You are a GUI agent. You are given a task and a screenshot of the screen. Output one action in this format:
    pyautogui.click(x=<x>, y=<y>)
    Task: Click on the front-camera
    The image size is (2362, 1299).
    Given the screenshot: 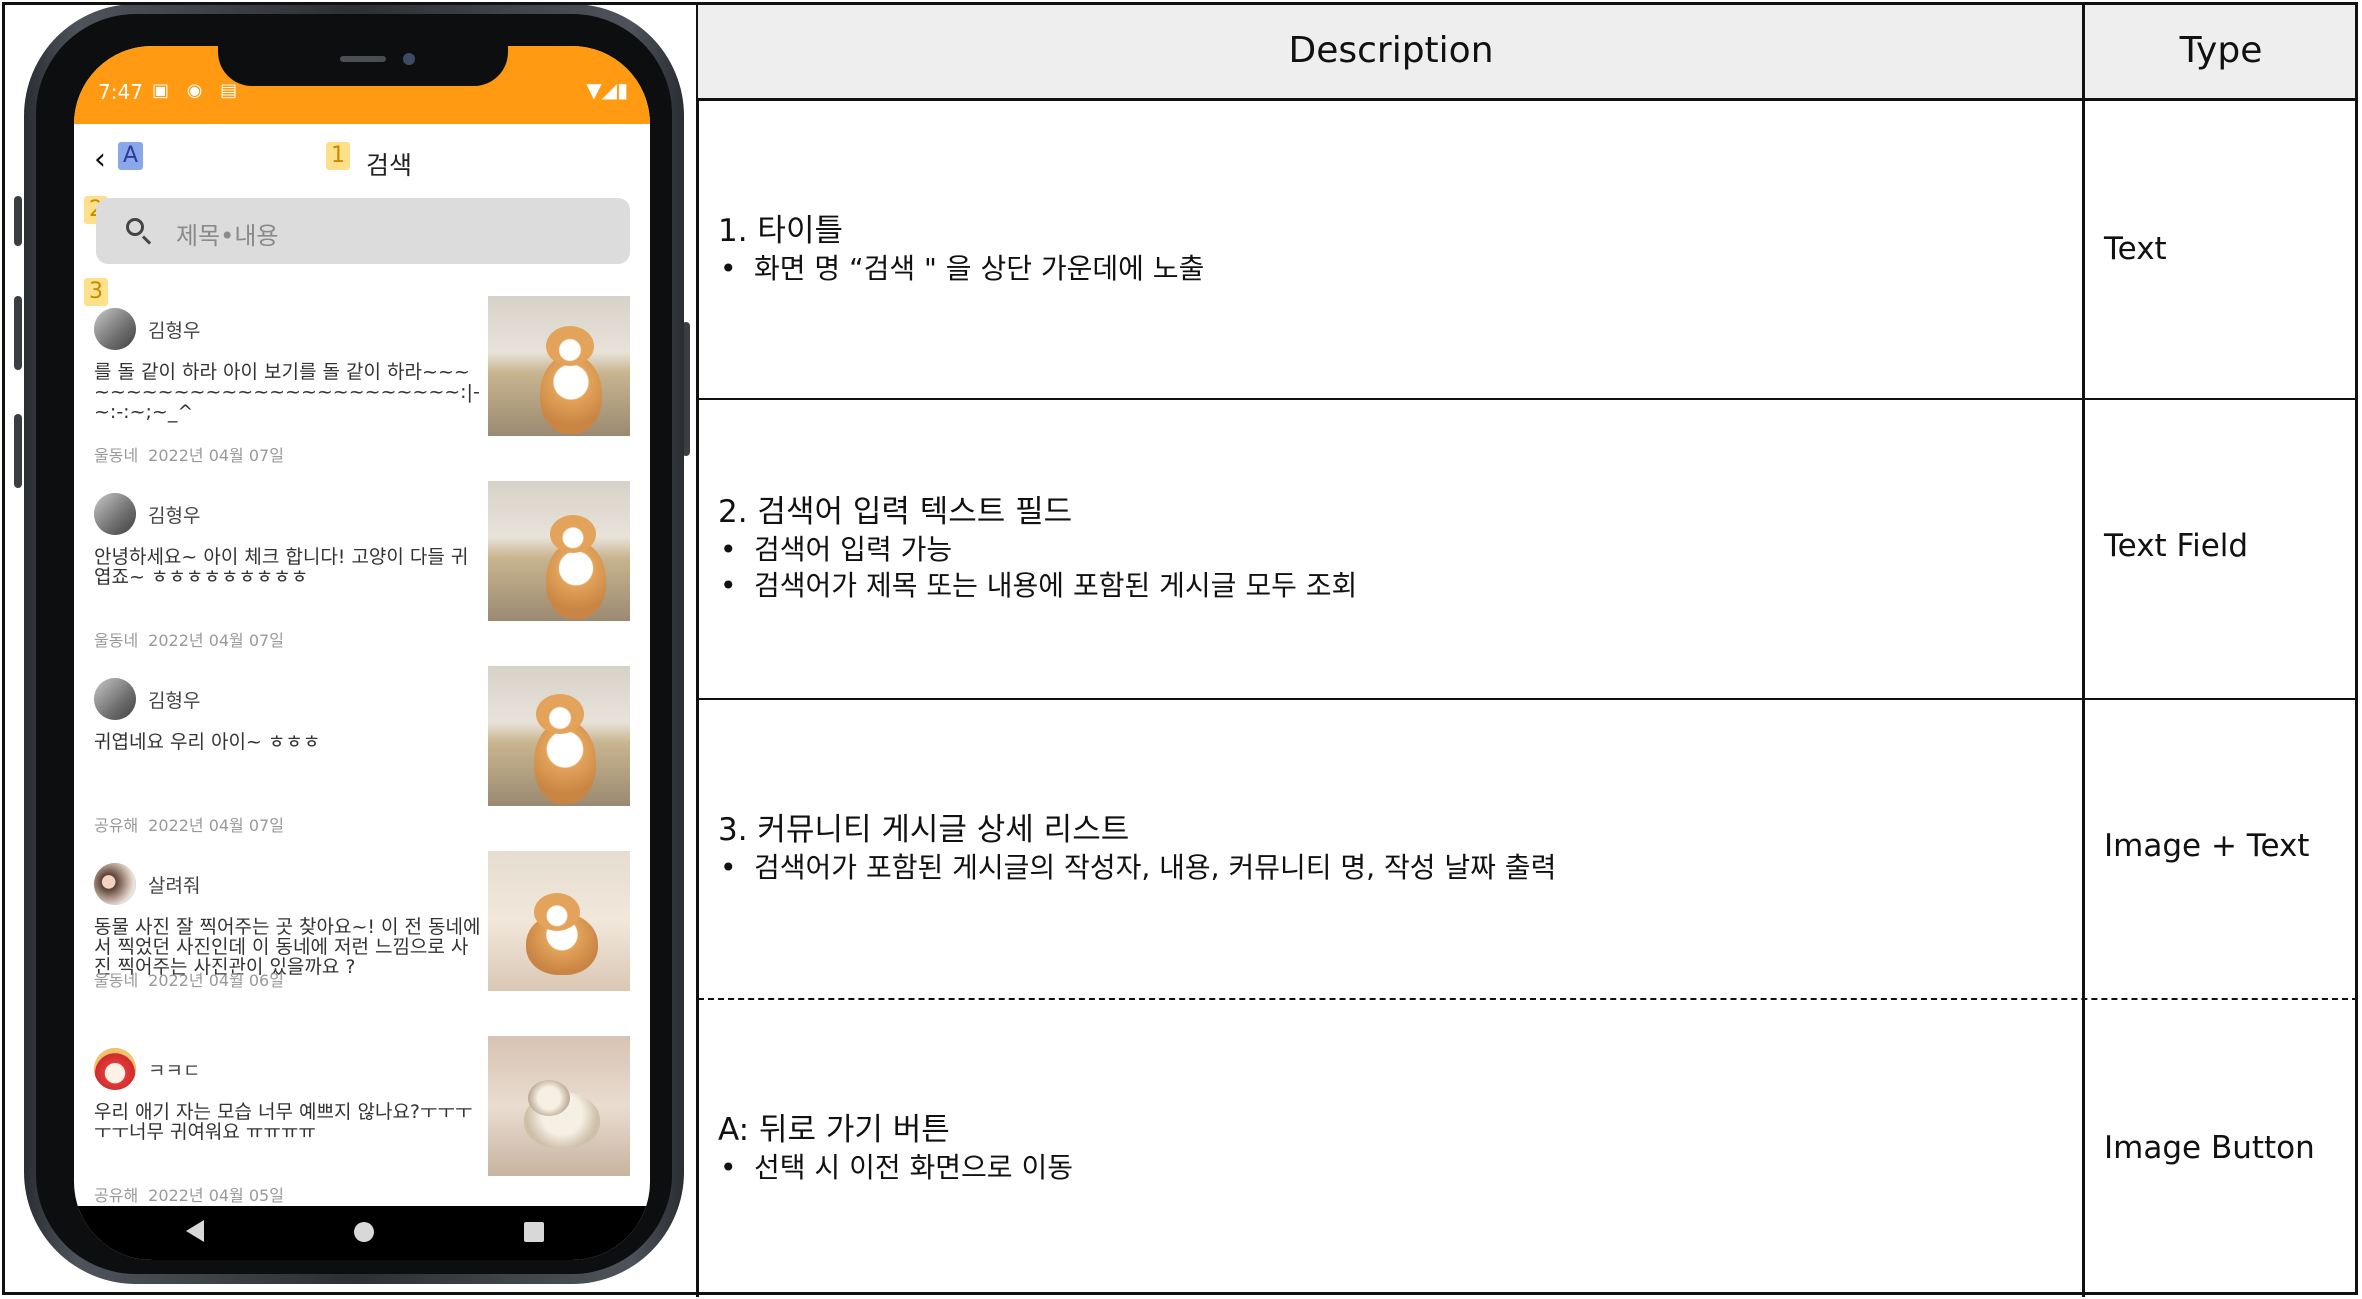 What is the action you would take?
    pyautogui.click(x=409, y=59)
    